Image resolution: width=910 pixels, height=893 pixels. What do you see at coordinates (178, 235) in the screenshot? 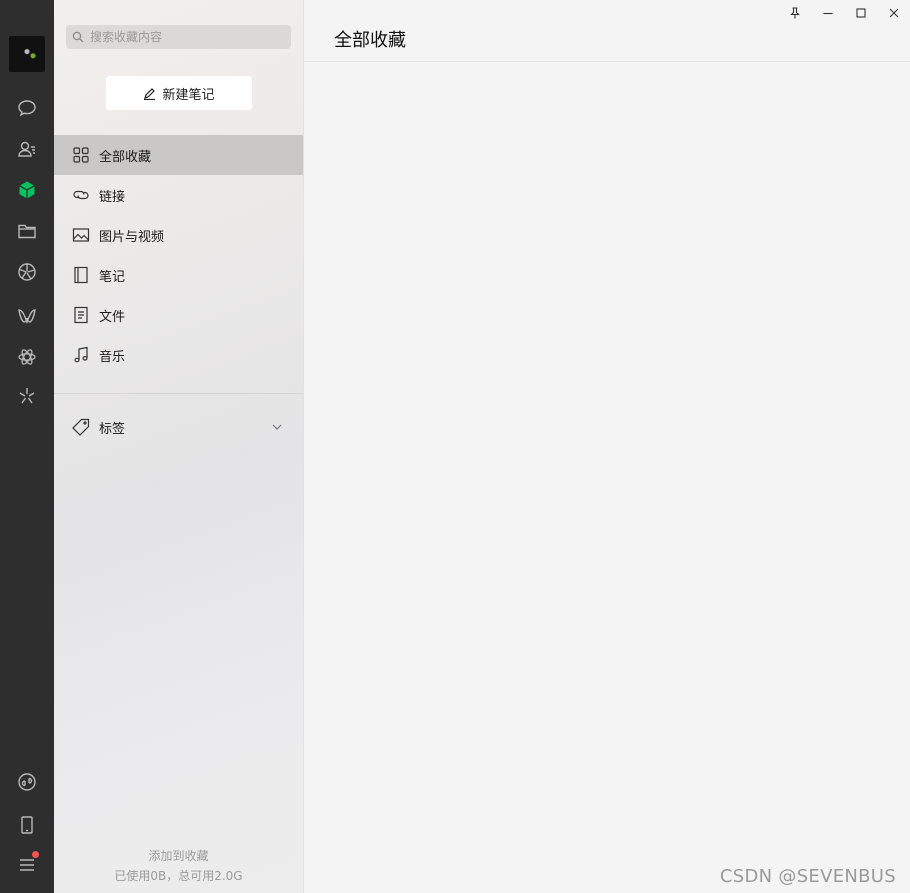
I see `nav-item-media: 图片与视频` at bounding box center [178, 235].